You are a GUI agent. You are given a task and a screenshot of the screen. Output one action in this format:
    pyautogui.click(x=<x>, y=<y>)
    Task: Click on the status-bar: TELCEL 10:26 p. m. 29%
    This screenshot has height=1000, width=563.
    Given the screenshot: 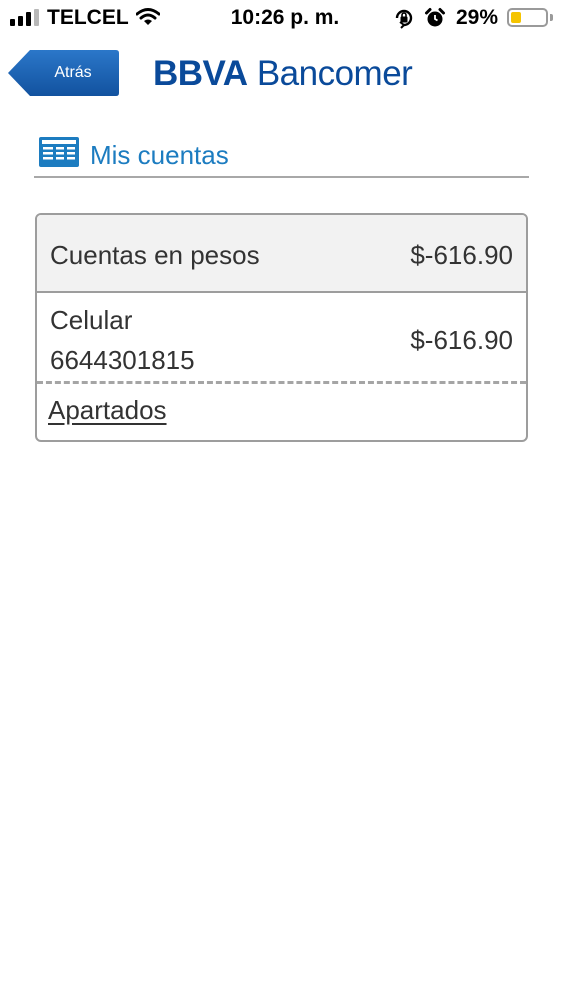 What is the action you would take?
    pyautogui.click(x=281, y=18)
    